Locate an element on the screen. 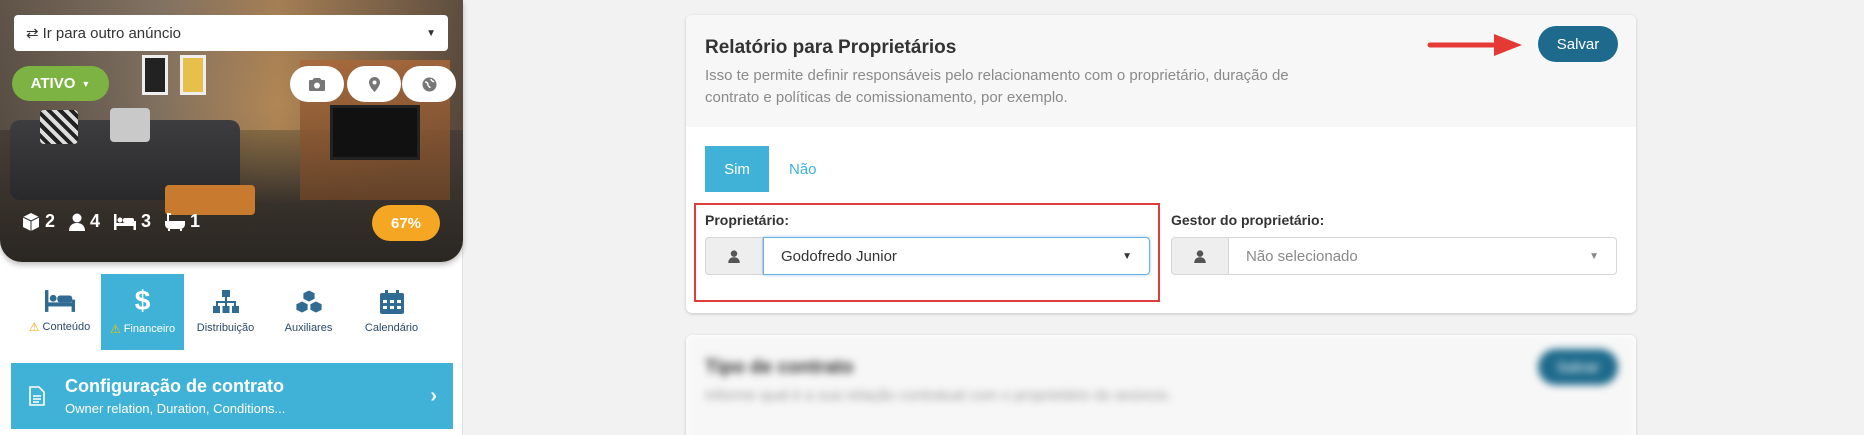 The image size is (1864, 435). owner-report-toggle: Sim Não is located at coordinates (771, 169).